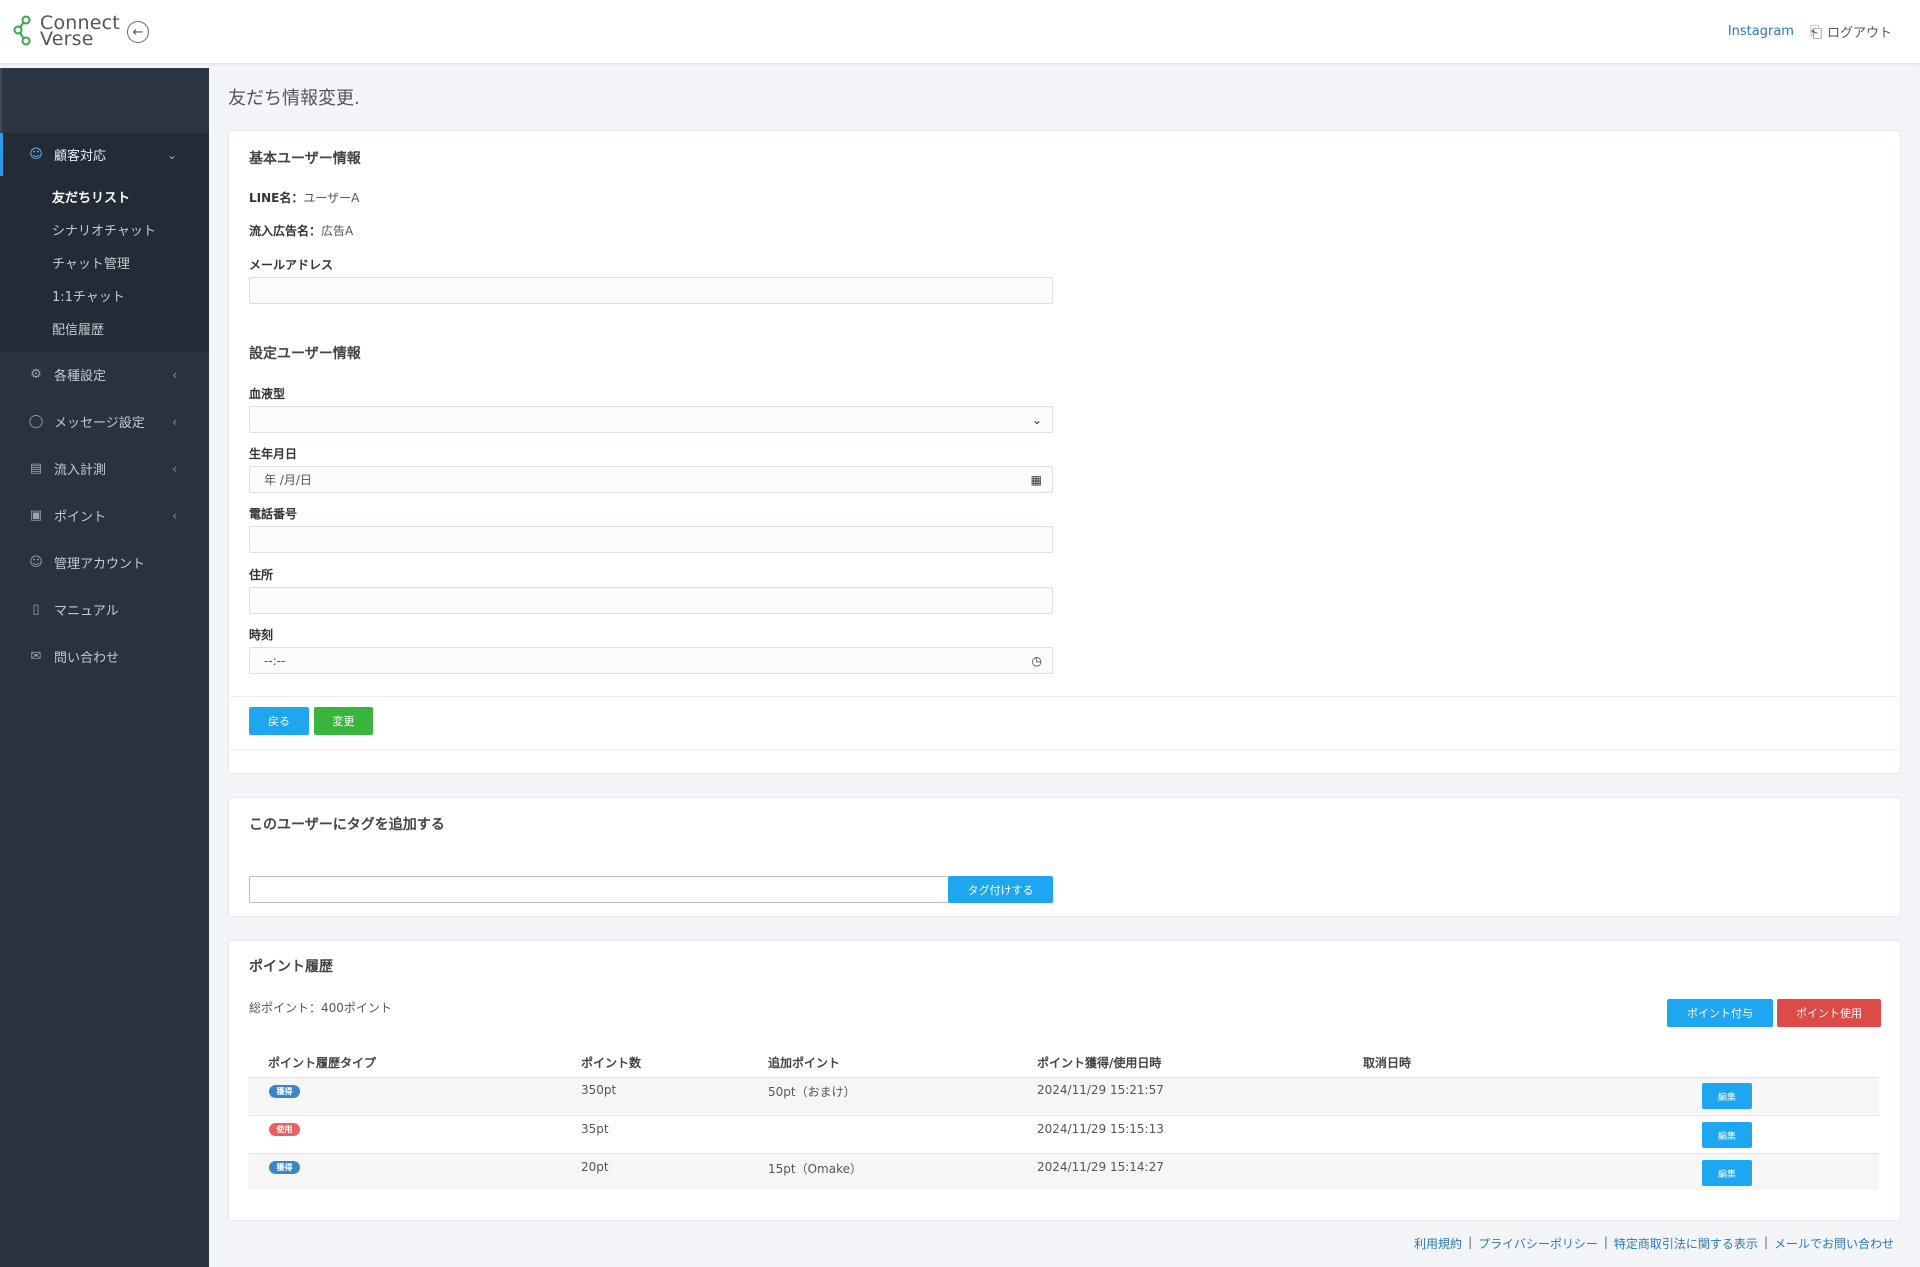 This screenshot has height=1267, width=1920. What do you see at coordinates (273, 454) in the screenshot?
I see `birthdate-label: 生年月日` at bounding box center [273, 454].